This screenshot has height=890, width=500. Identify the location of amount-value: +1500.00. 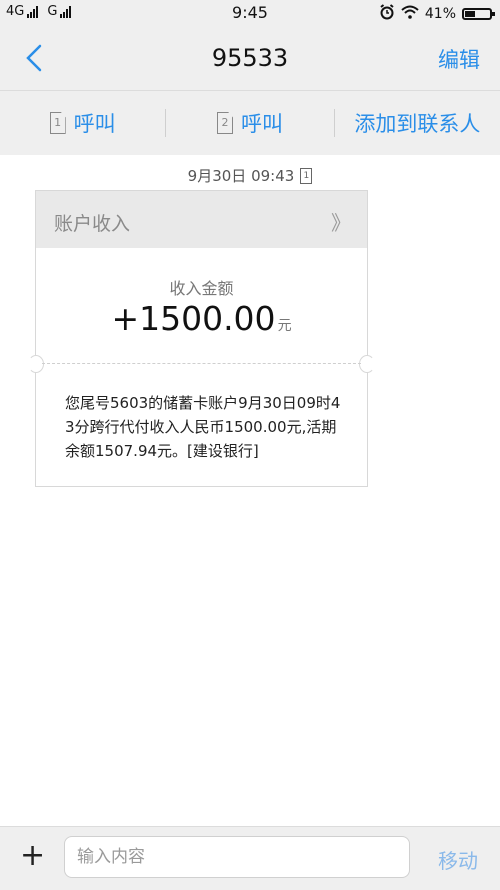
(193, 318).